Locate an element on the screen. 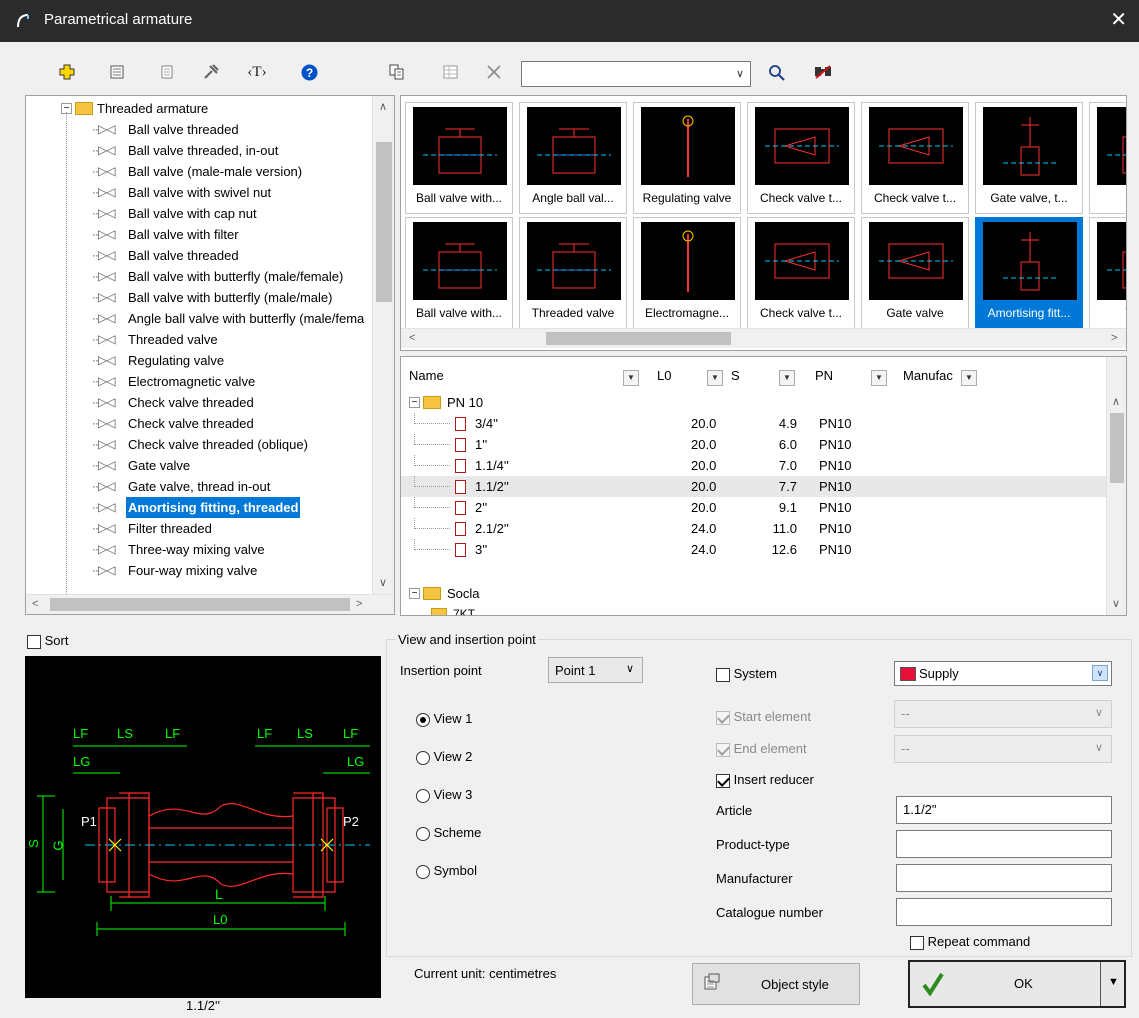  document-icon is located at coordinates (167, 72).